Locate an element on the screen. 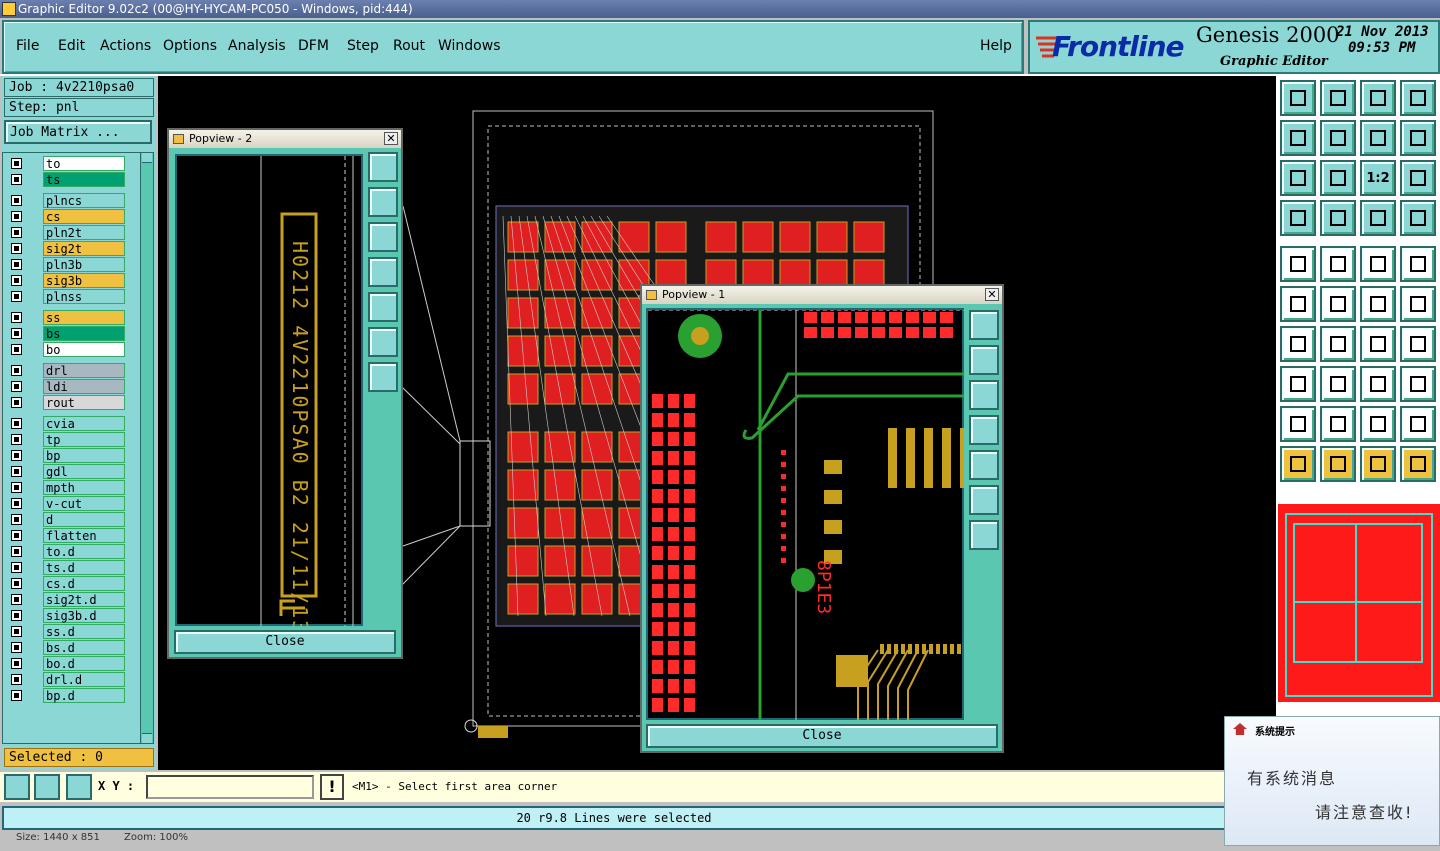  layer-row-bs.d: bs.d is located at coordinates (68, 647).